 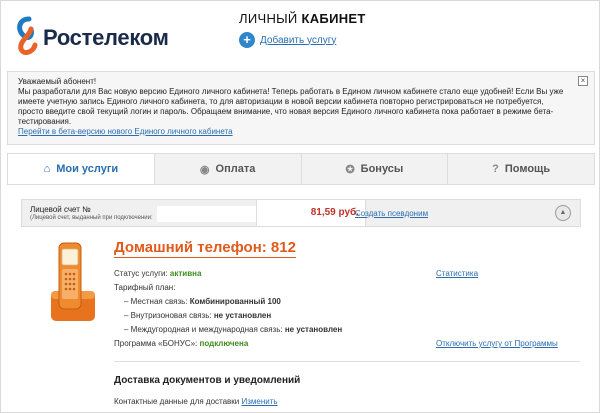 What do you see at coordinates (204, 169) in the screenshot?
I see `payment-icon: ◉` at bounding box center [204, 169].